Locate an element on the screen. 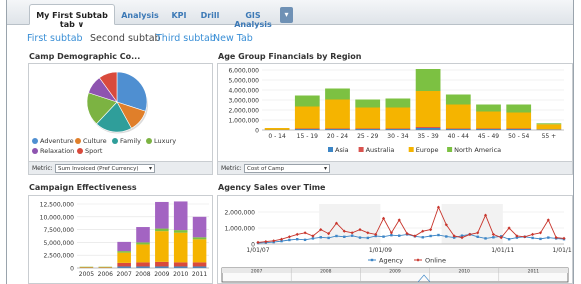  legend-label-north-america: North America is located at coordinates (477, 150).